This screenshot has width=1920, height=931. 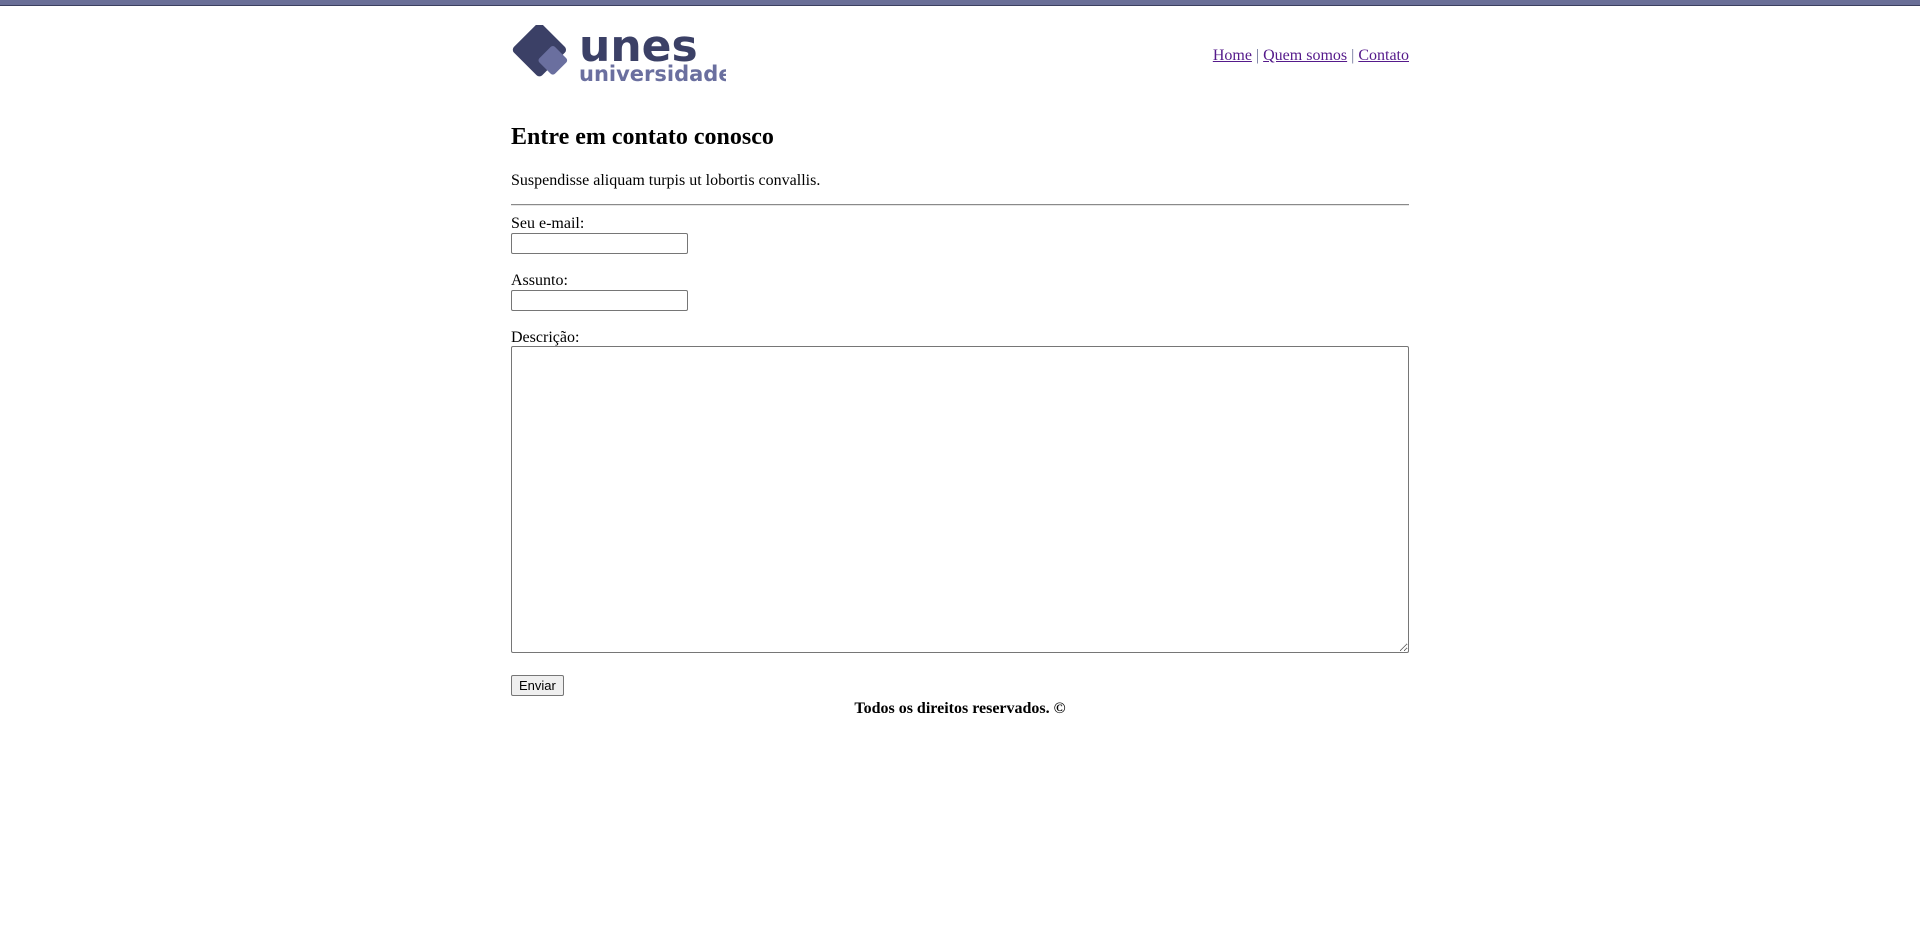 I want to click on logo-tagline: universidade, so click(x=652, y=73).